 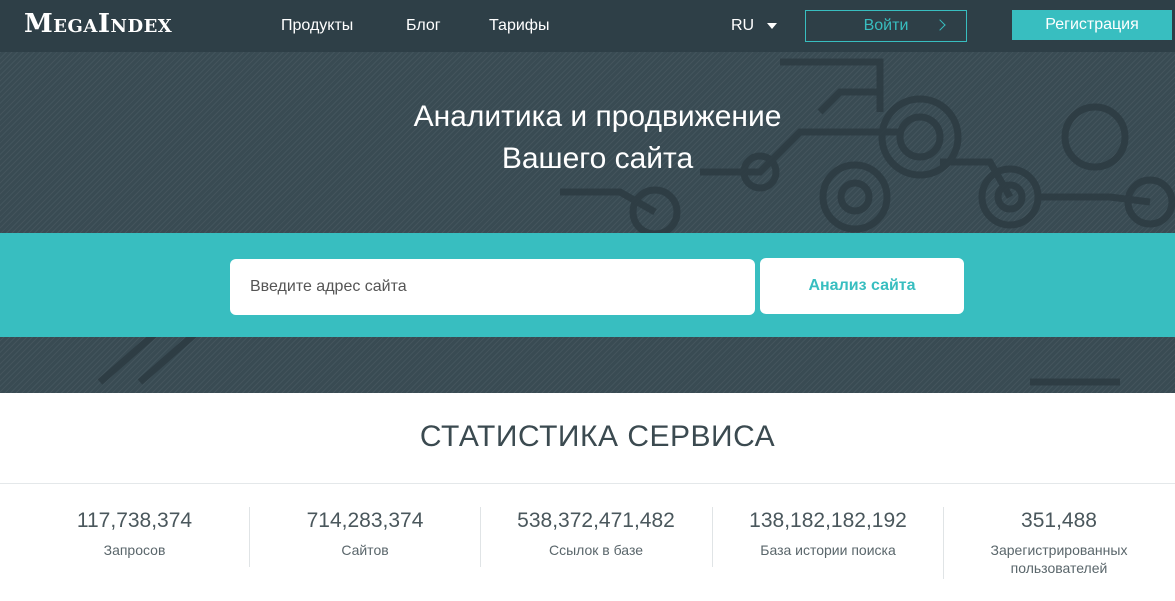 I want to click on stat-label: Зарегистрированных пользователей, so click(x=1059, y=559).